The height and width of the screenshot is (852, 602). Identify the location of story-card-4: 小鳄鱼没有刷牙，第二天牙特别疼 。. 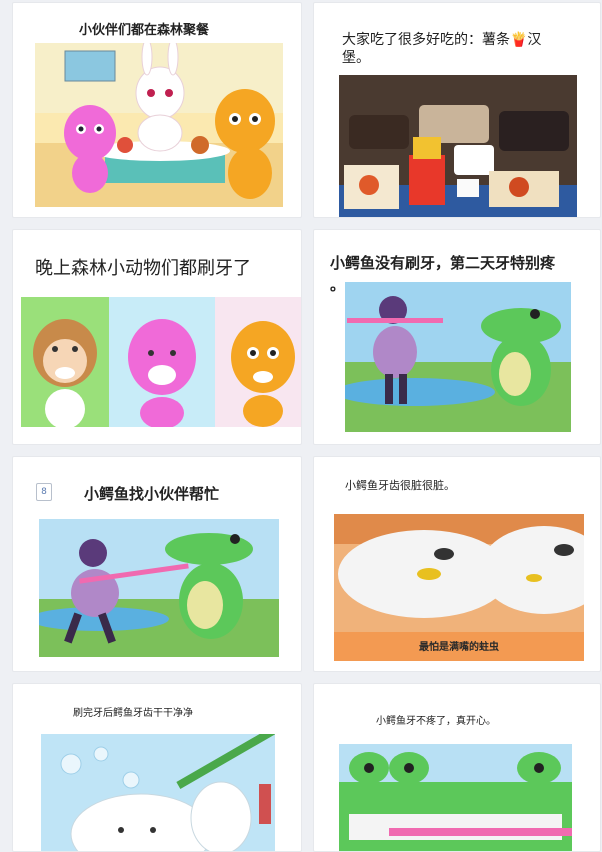
(457, 337).